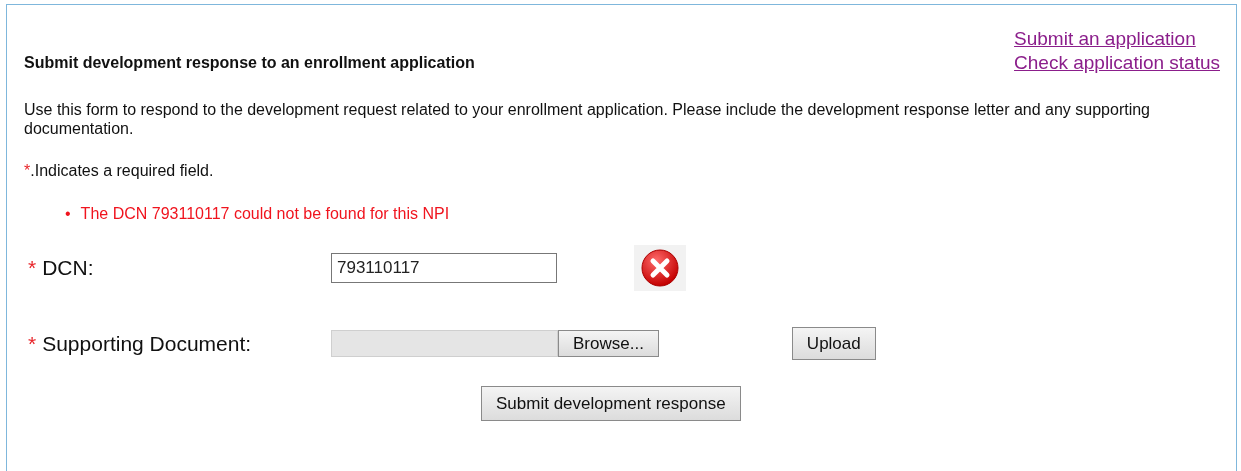 The image size is (1241, 471). What do you see at coordinates (147, 343) in the screenshot?
I see `field-label: Supporting Document:` at bounding box center [147, 343].